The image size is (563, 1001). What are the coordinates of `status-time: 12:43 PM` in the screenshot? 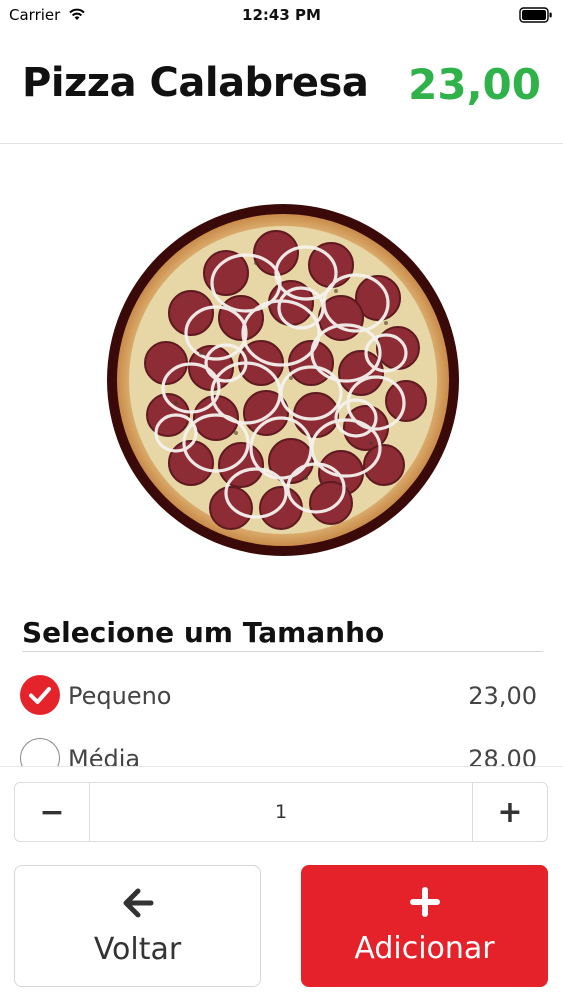 It's located at (281, 15).